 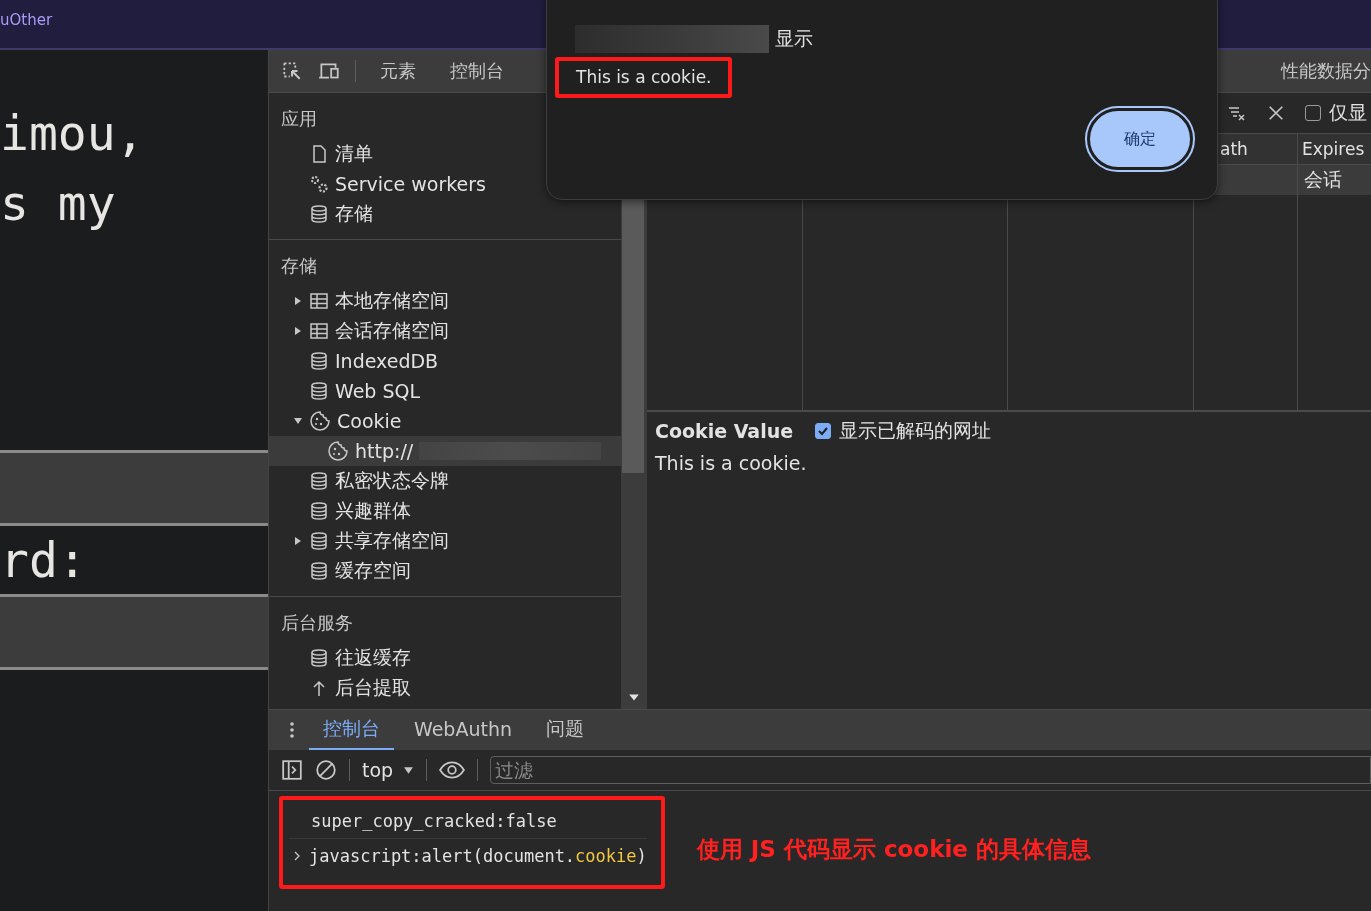 I want to click on sidebar-item: 往返缓存, so click(x=445, y=658).